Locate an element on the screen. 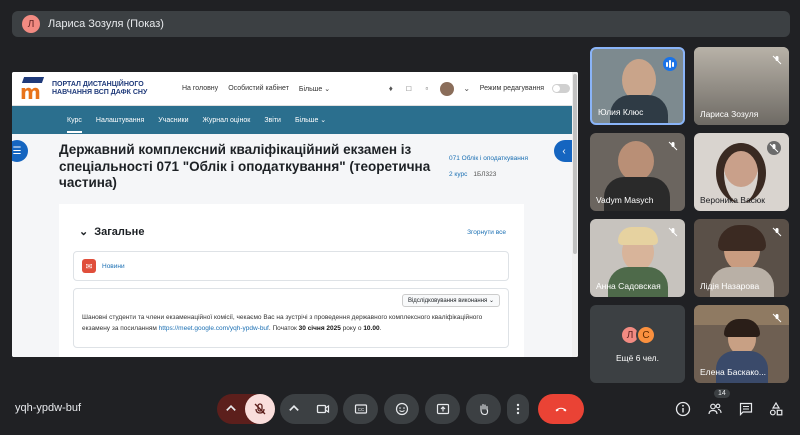  breadcrumb: 071 Облік і оподаткування 2 курс 1БЛ323 is located at coordinates (494, 166).